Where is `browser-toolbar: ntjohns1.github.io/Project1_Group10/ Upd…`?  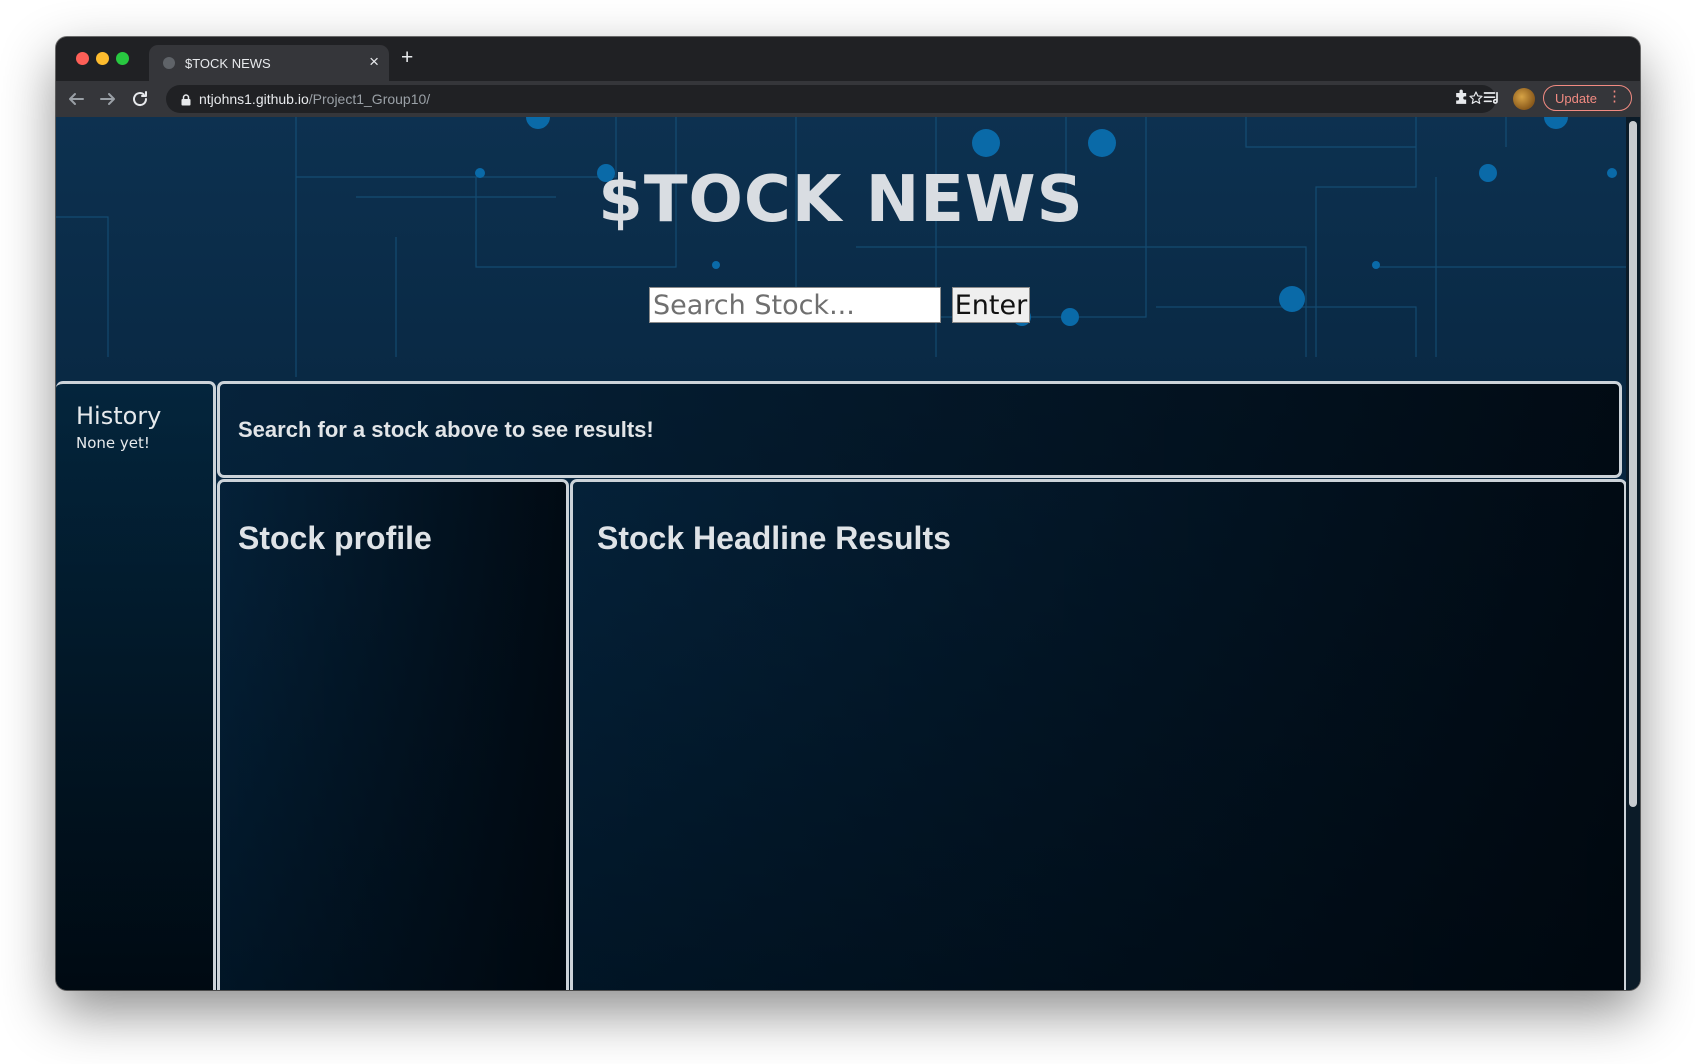 browser-toolbar: ntjohns1.github.io/Project1_Group10/ Upd… is located at coordinates (848, 99).